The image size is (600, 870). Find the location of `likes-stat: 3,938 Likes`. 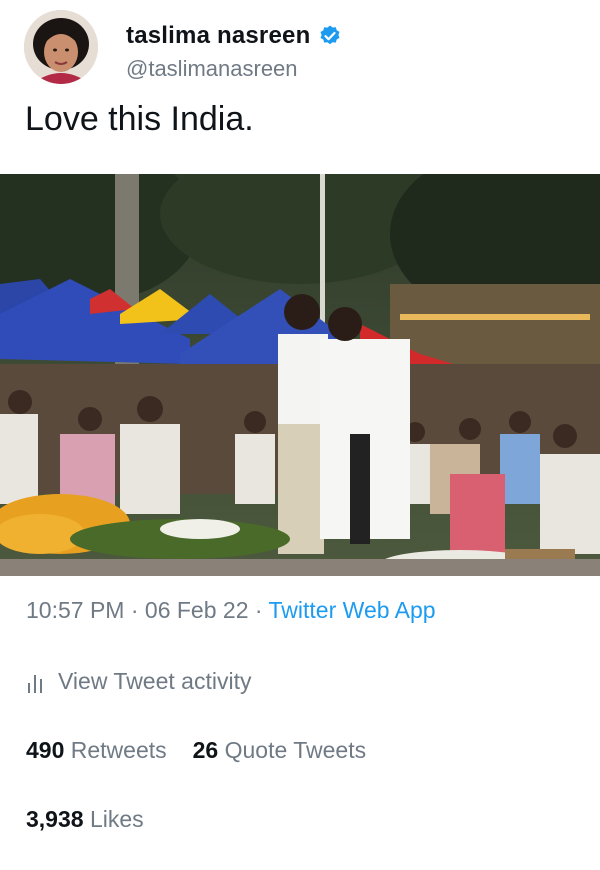

likes-stat: 3,938 Likes is located at coordinates (85, 819).